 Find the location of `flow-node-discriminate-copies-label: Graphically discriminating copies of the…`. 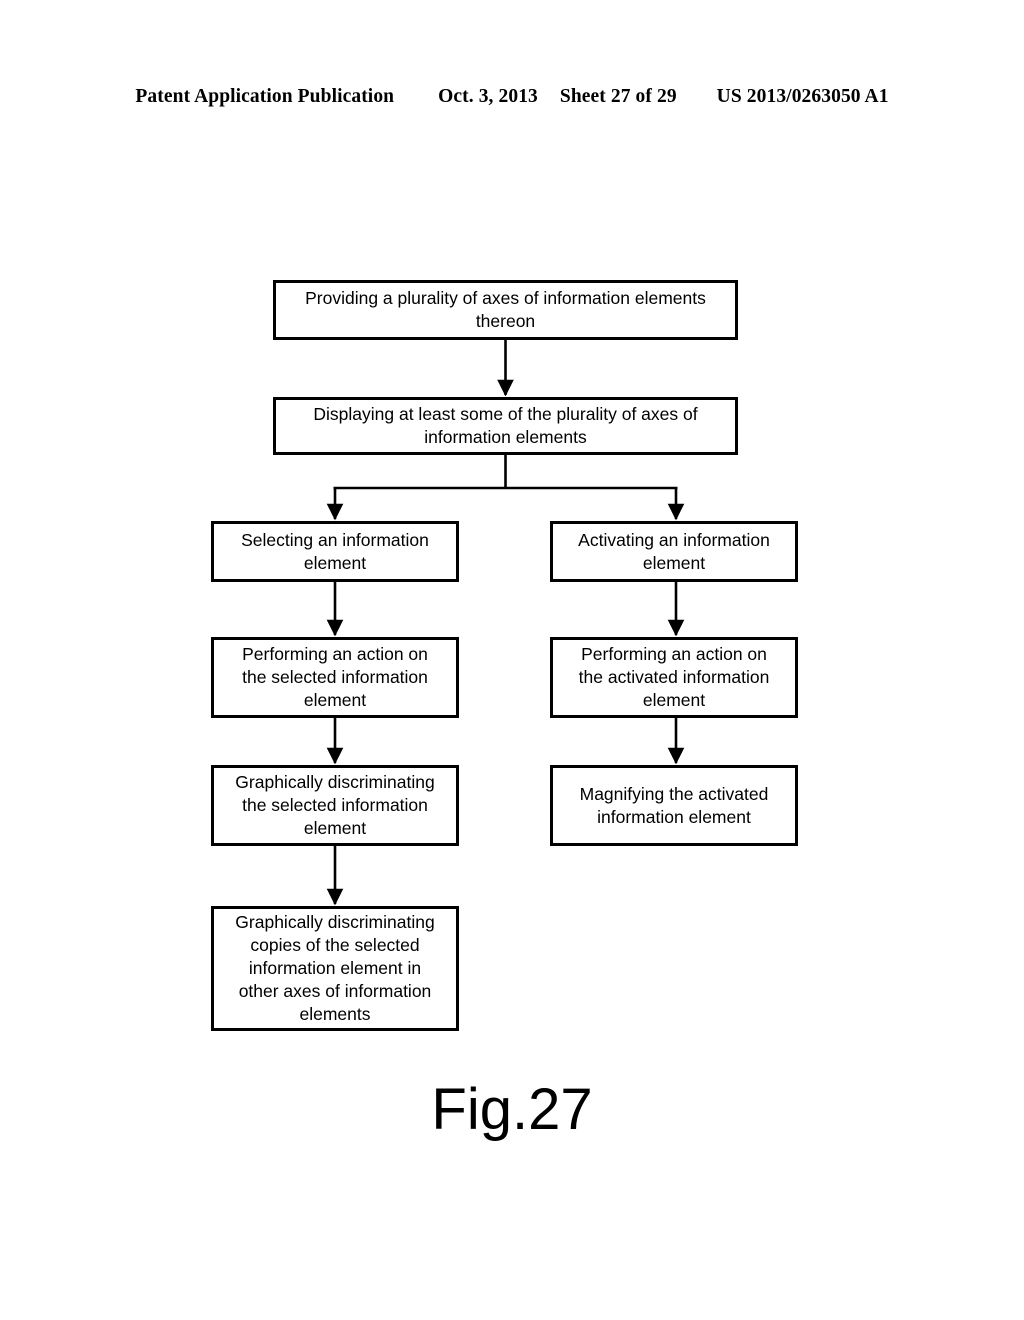

flow-node-discriminate-copies-label: Graphically discriminating copies of the… is located at coordinates (335, 968).